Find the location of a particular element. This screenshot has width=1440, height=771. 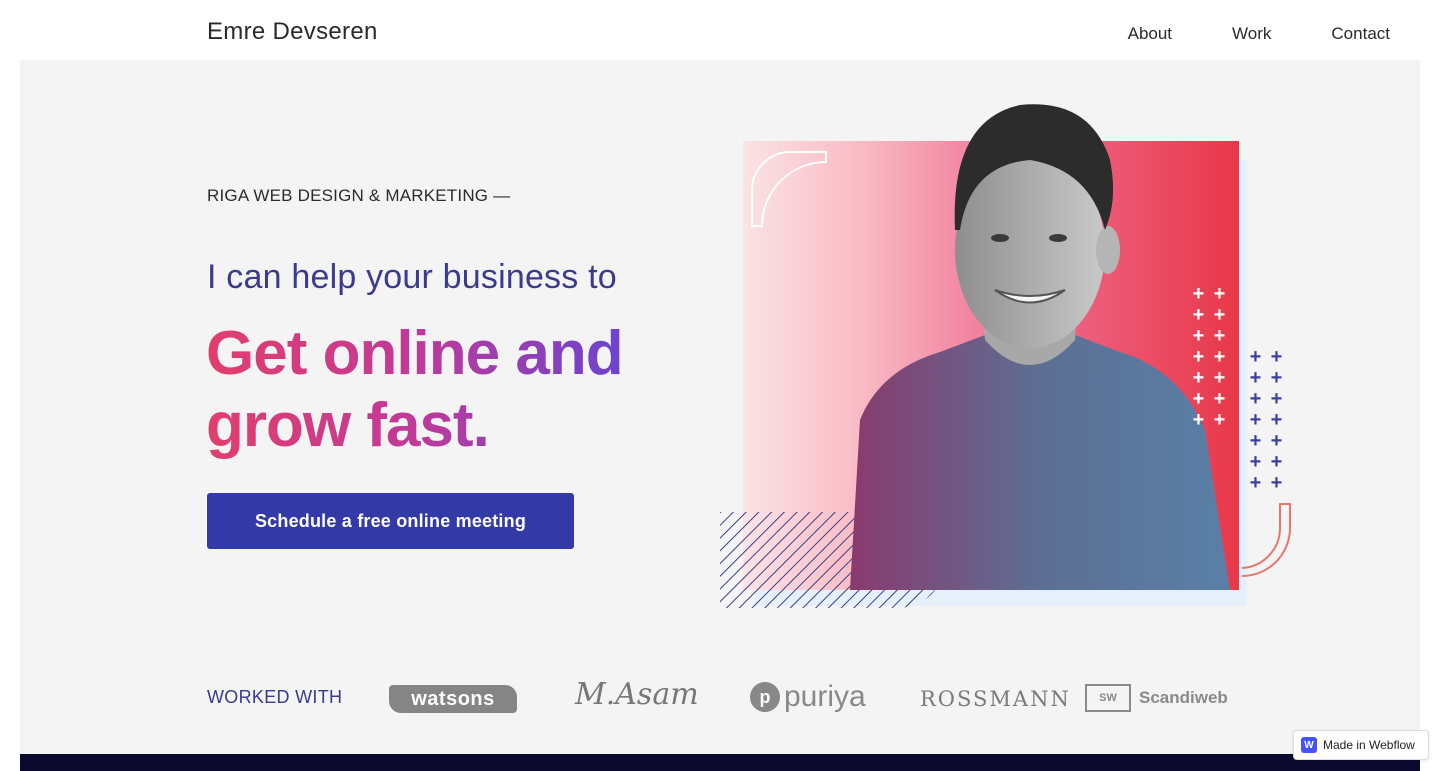

client-logo-watsons: watsons is located at coordinates (453, 699).